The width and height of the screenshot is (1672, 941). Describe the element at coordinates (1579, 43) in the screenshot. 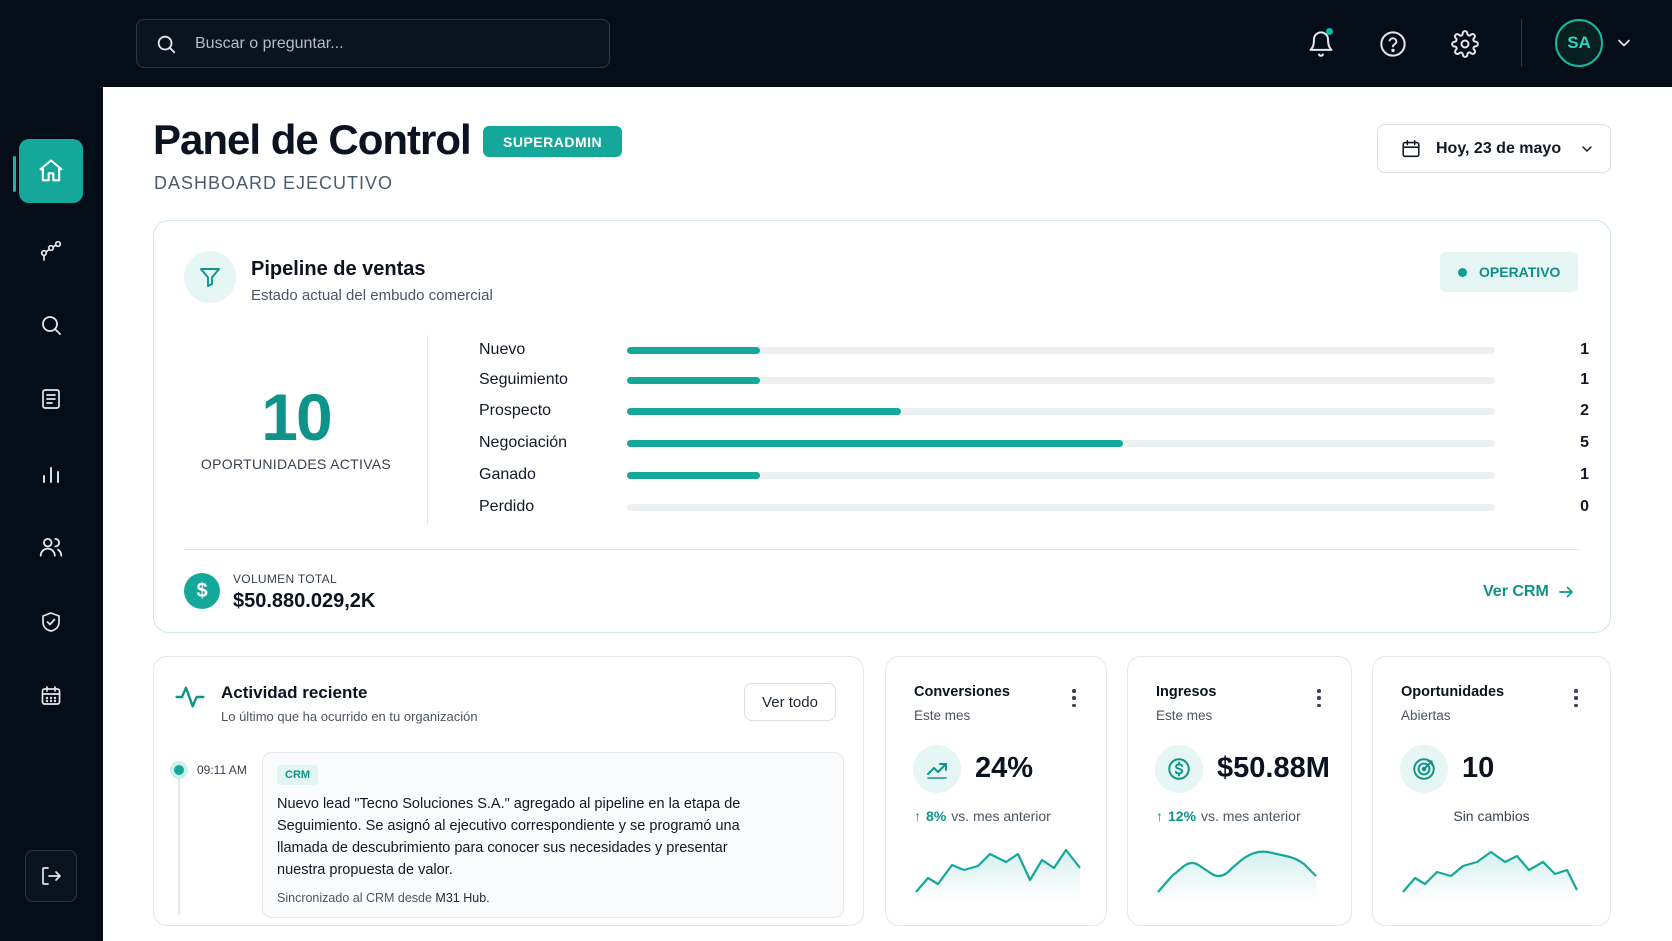

I see `avatar: SA` at that location.